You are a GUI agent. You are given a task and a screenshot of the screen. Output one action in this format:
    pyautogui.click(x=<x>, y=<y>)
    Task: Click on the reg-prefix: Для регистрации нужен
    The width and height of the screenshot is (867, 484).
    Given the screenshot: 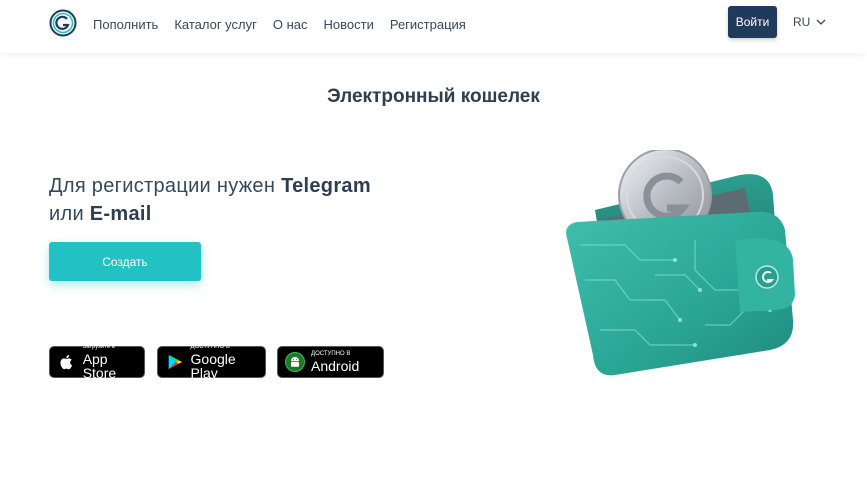 What is the action you would take?
    pyautogui.click(x=165, y=186)
    